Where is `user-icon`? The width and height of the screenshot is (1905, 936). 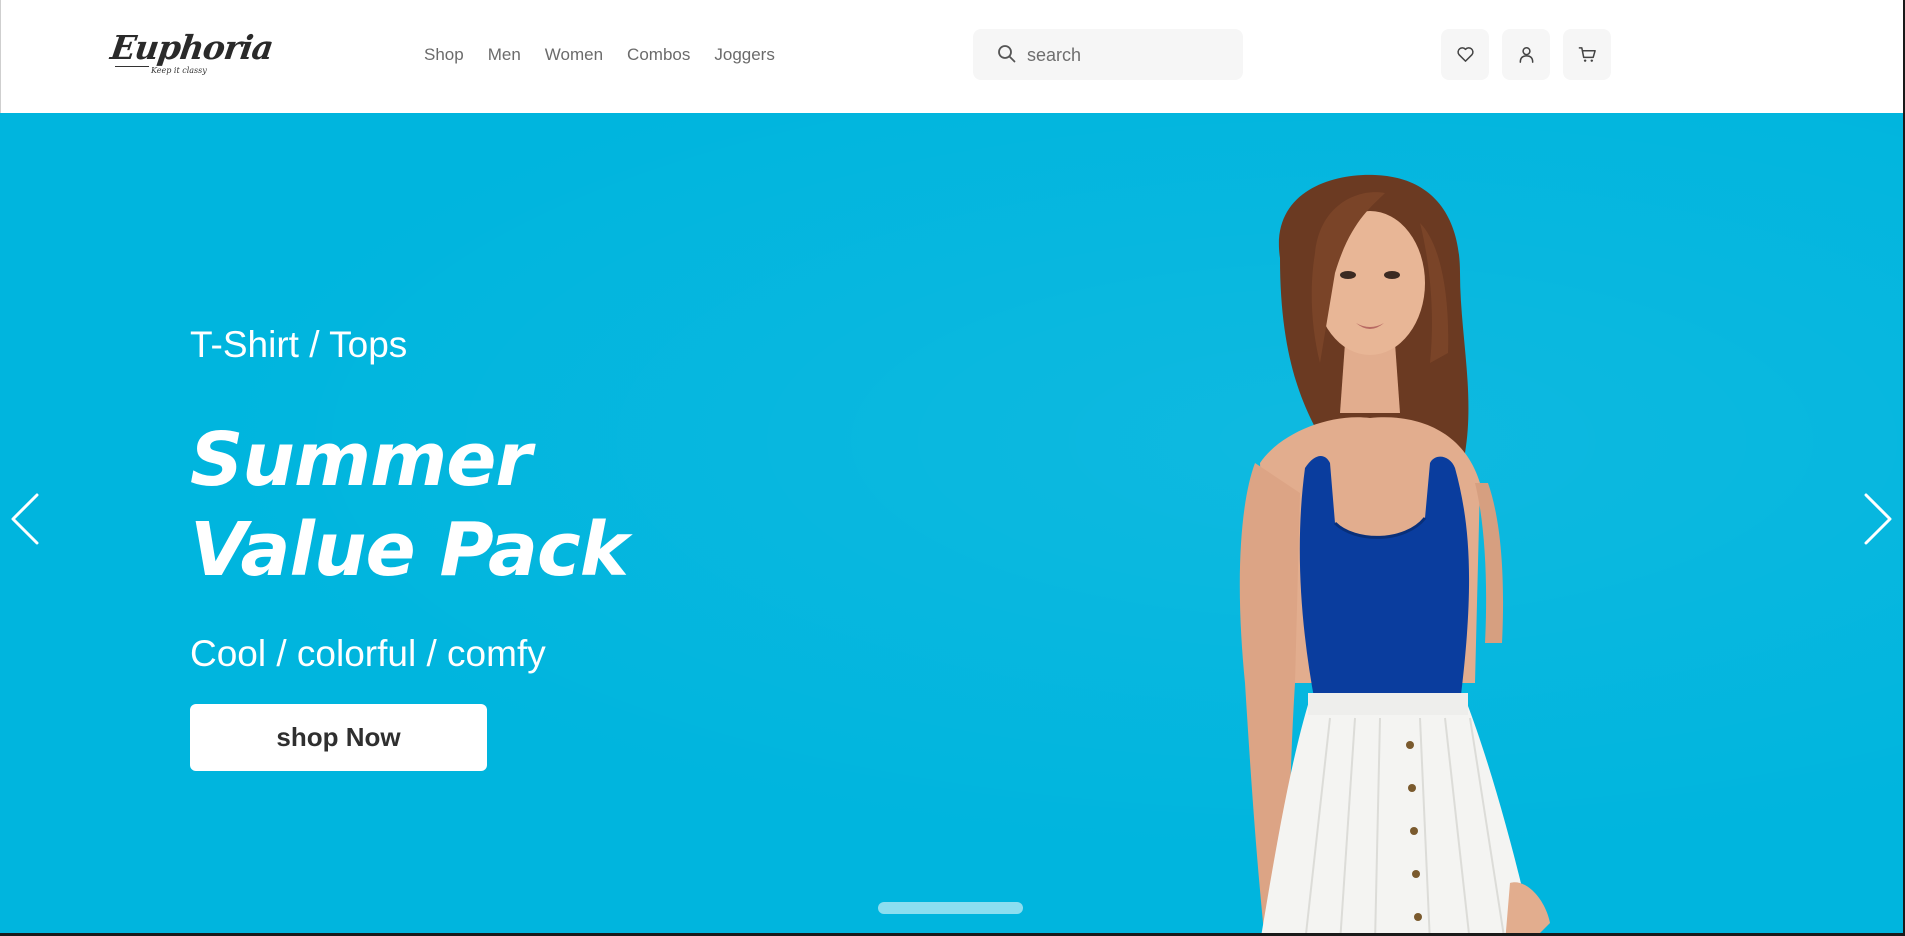
user-icon is located at coordinates (1526, 54).